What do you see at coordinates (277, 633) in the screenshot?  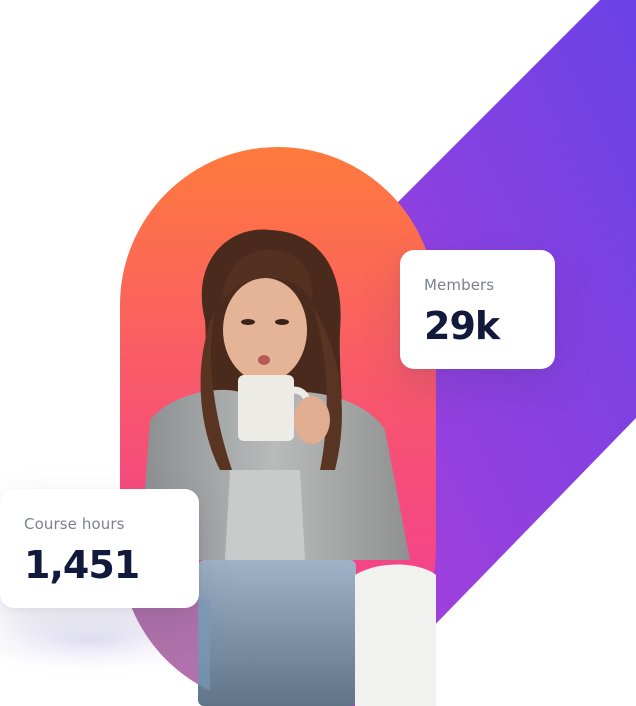 I see `laptop` at bounding box center [277, 633].